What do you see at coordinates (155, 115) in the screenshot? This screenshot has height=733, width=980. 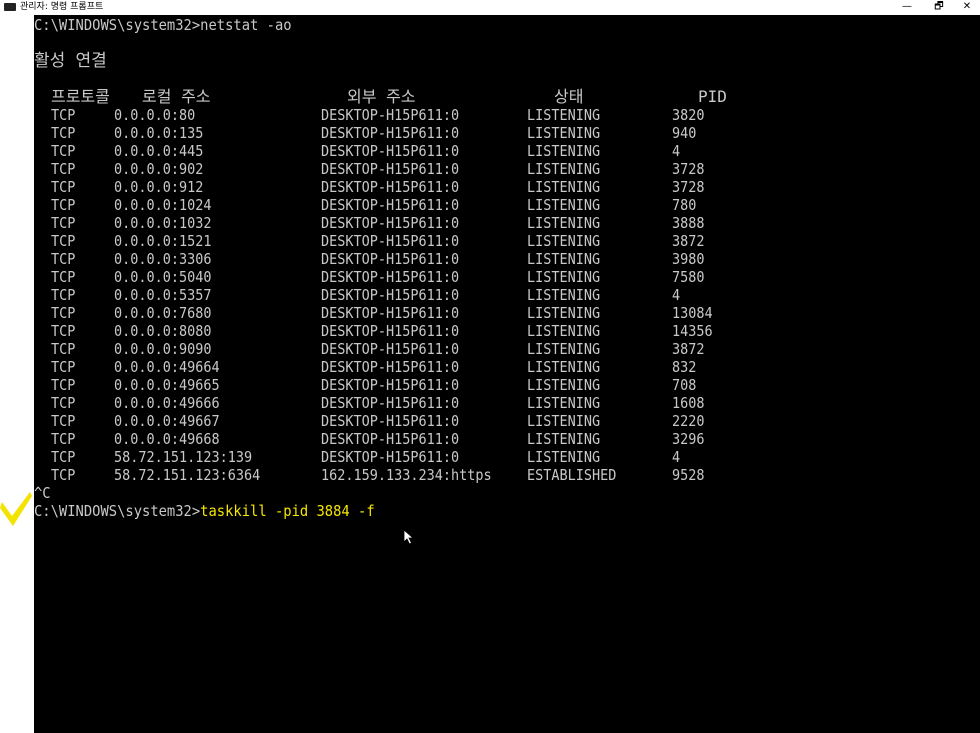 I see `cell-local-address: 0.0.0.0:80` at bounding box center [155, 115].